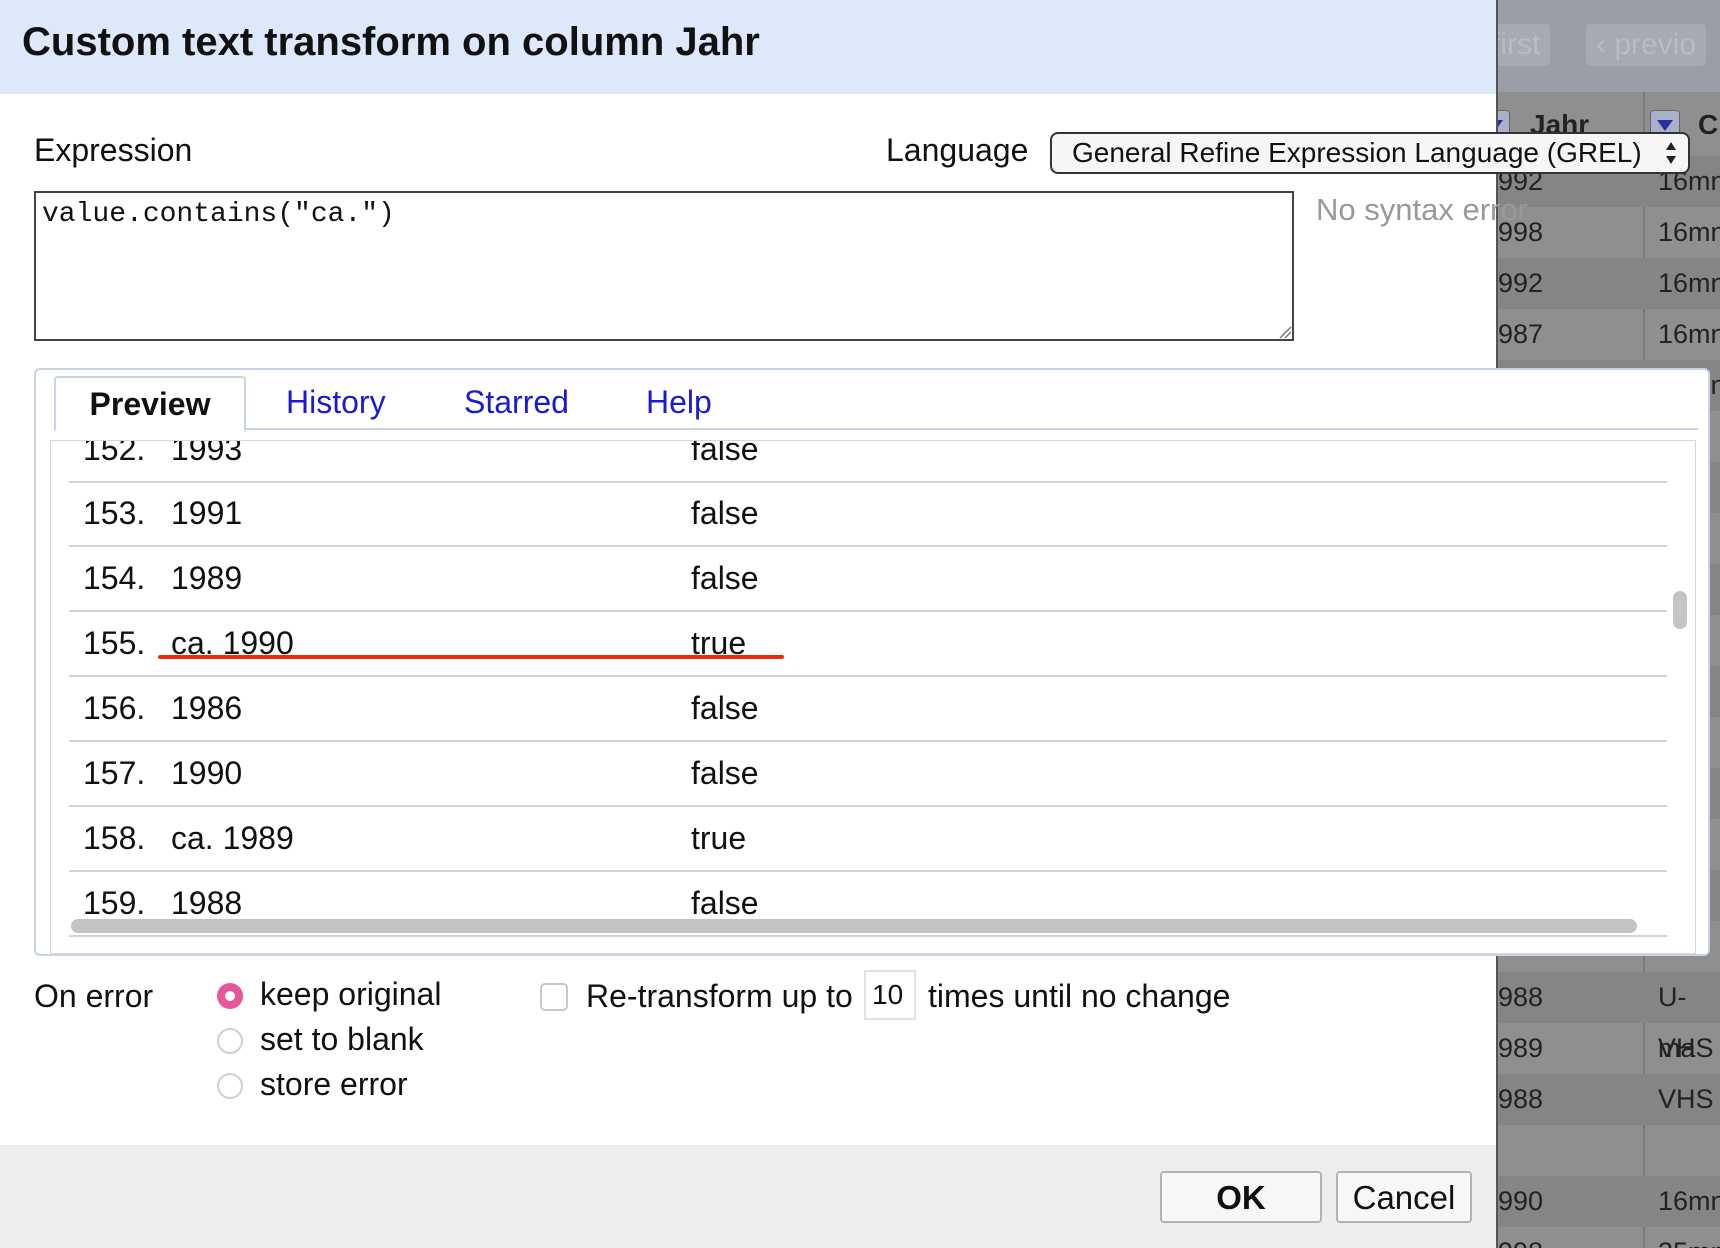 The width and height of the screenshot is (1720, 1248). What do you see at coordinates (1608, 1201) in the screenshot?
I see `grid-row: 990 16mn` at bounding box center [1608, 1201].